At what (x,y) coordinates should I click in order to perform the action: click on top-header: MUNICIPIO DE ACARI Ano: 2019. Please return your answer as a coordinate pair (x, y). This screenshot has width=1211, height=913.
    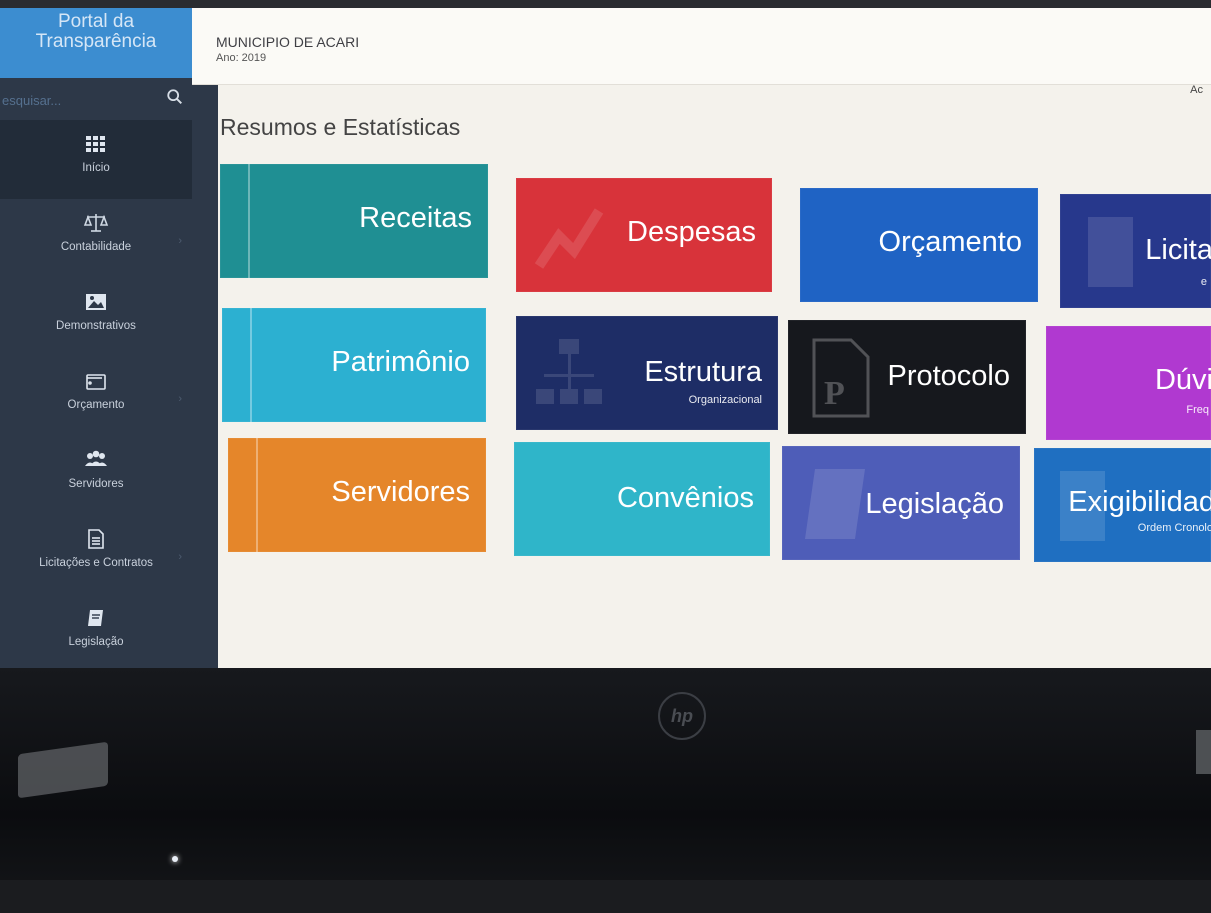
    Looking at the image, I should click on (701, 46).